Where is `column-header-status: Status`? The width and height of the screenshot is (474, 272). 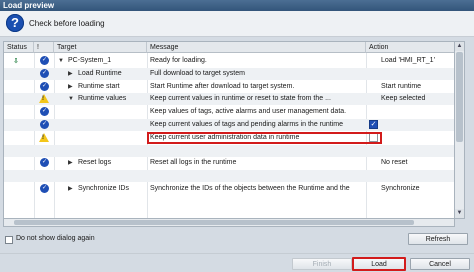
column-header-status: Status is located at coordinates (19, 47).